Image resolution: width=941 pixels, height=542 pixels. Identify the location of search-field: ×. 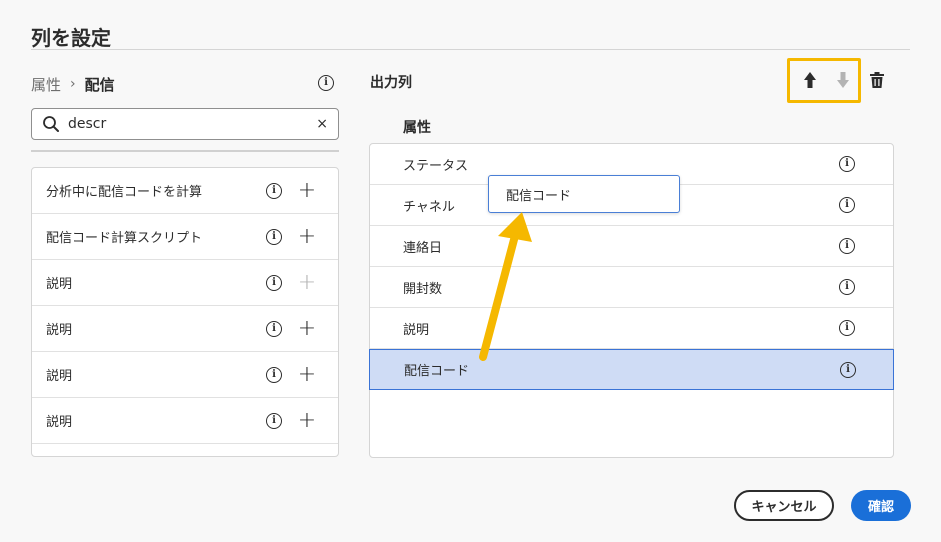
(185, 124).